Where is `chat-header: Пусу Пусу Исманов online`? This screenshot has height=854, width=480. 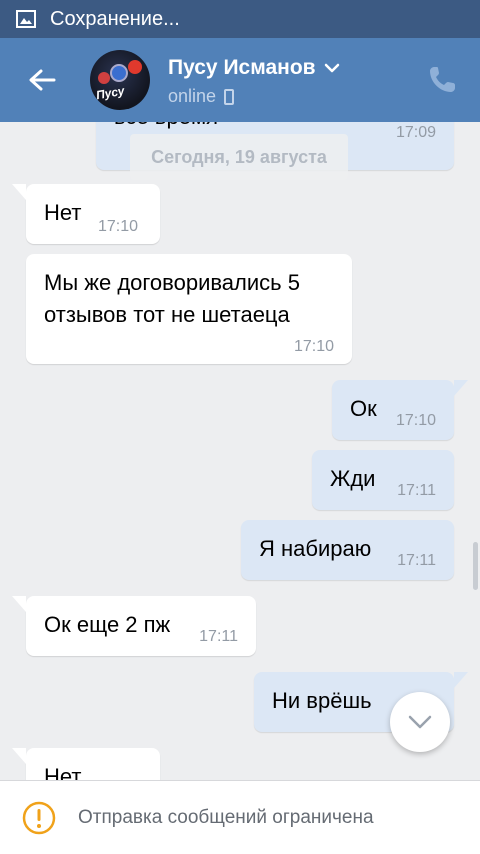 chat-header: Пусу Пусу Исманов online is located at coordinates (240, 80).